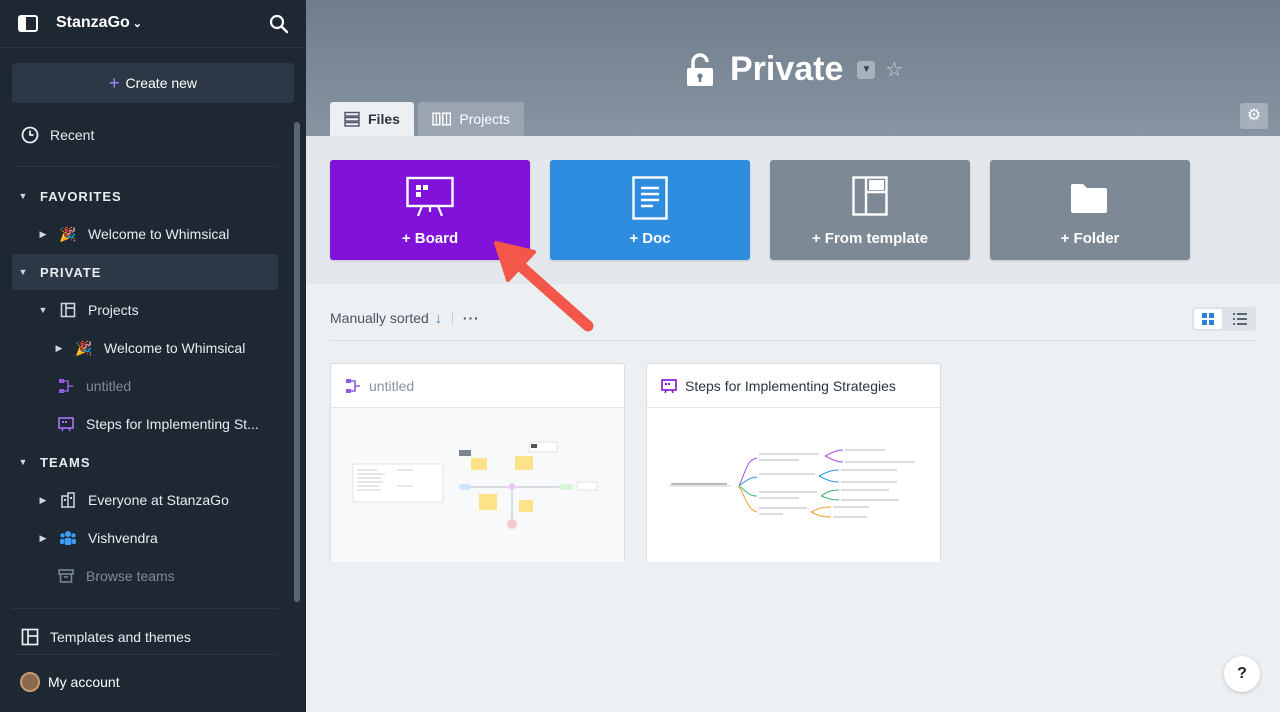 The width and height of the screenshot is (1280, 712). I want to click on sort-dropdown: Manually sorted ↓, so click(386, 318).